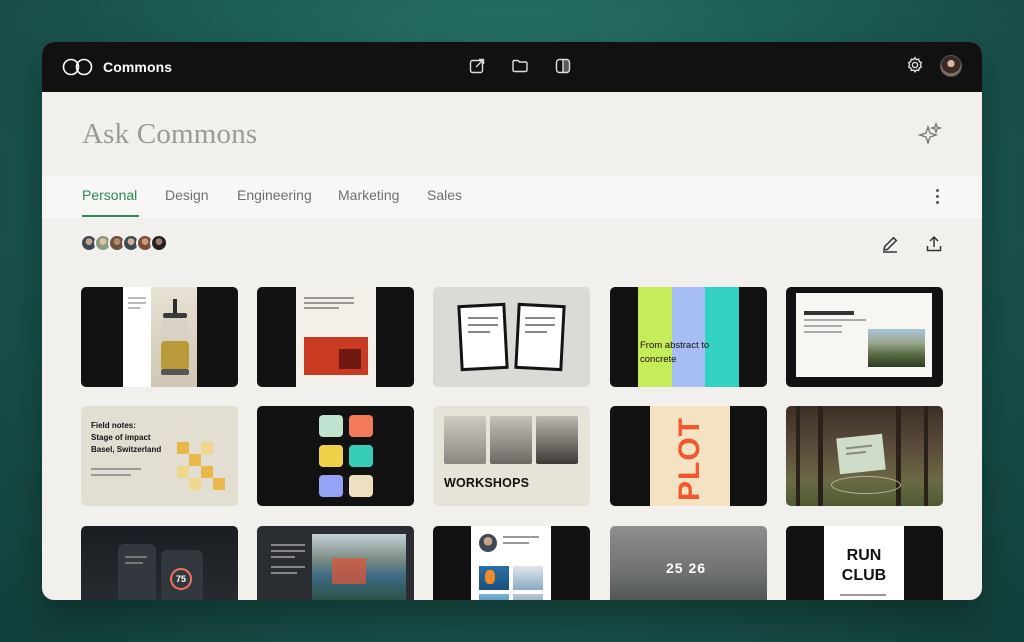  What do you see at coordinates (110, 216) in the screenshot?
I see `active-tab-indicator` at bounding box center [110, 216].